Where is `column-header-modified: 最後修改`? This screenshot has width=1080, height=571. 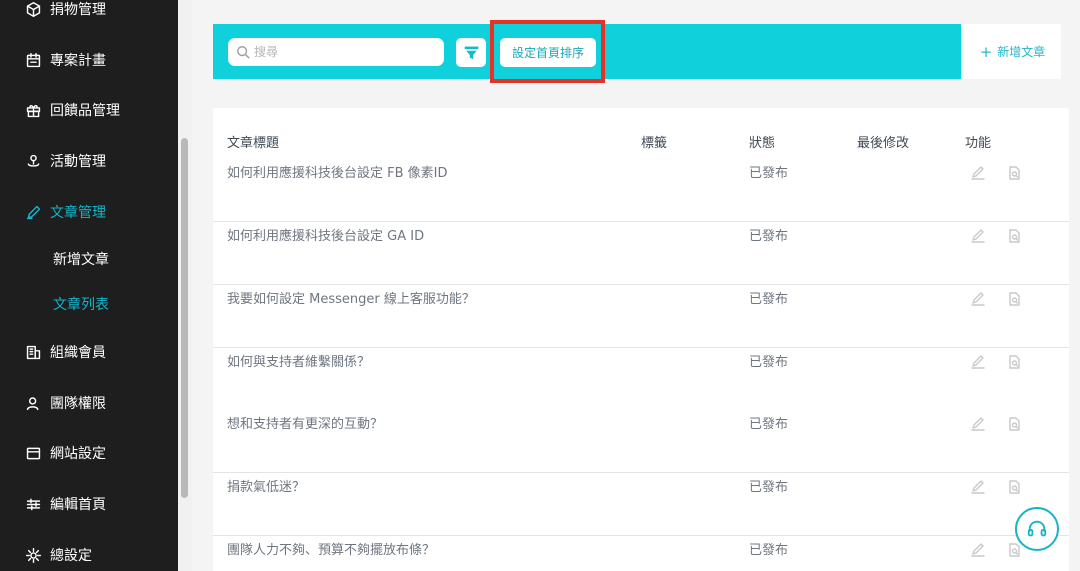
column-header-modified: 最後修改 is located at coordinates (883, 141).